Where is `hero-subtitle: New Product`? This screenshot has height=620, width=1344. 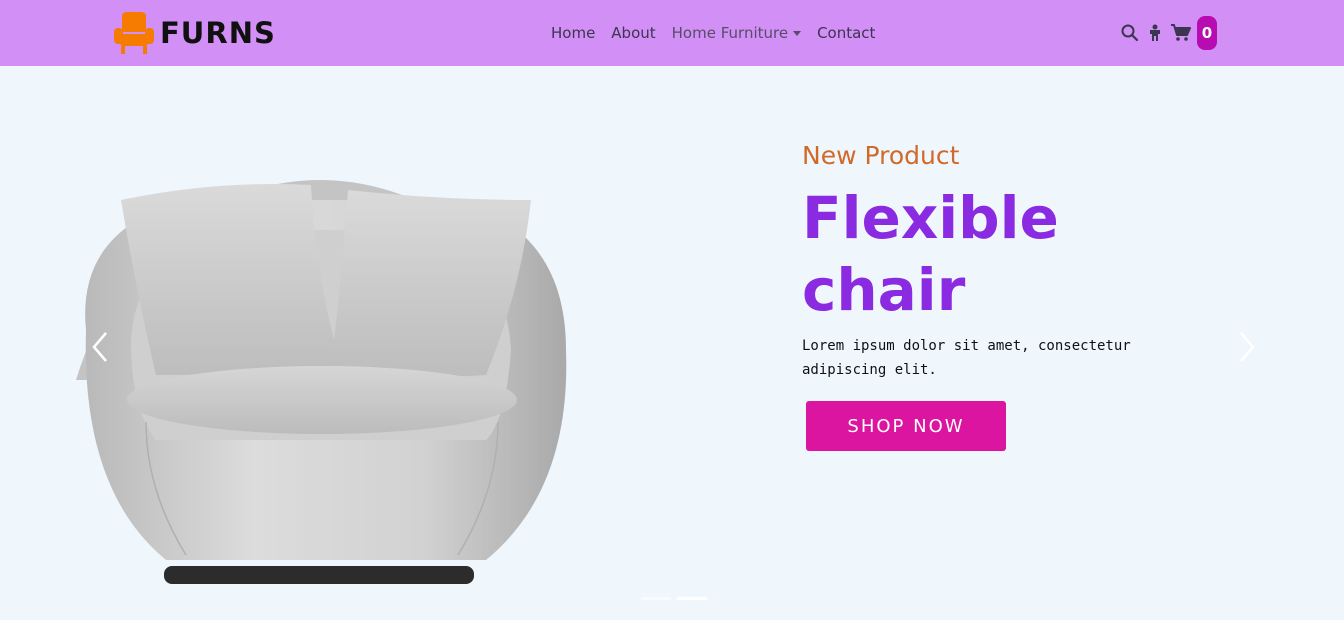
hero-subtitle: New Product is located at coordinates (881, 155).